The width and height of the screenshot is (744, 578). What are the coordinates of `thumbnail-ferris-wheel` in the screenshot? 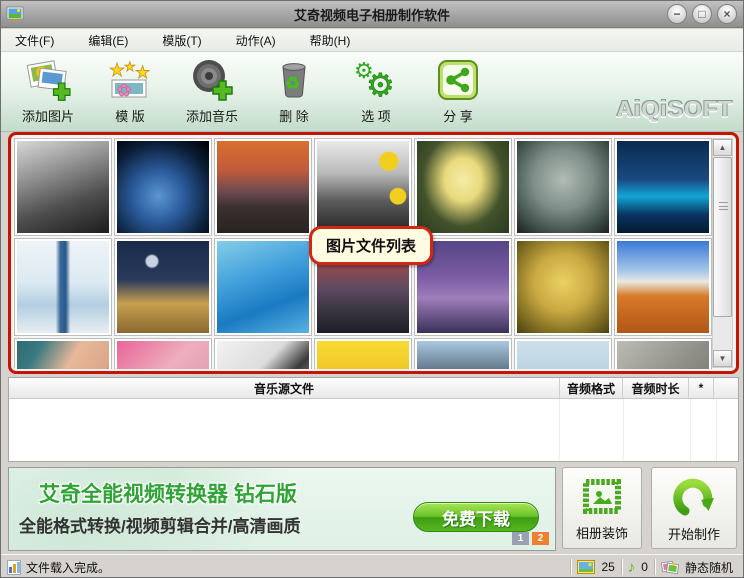 It's located at (563, 187).